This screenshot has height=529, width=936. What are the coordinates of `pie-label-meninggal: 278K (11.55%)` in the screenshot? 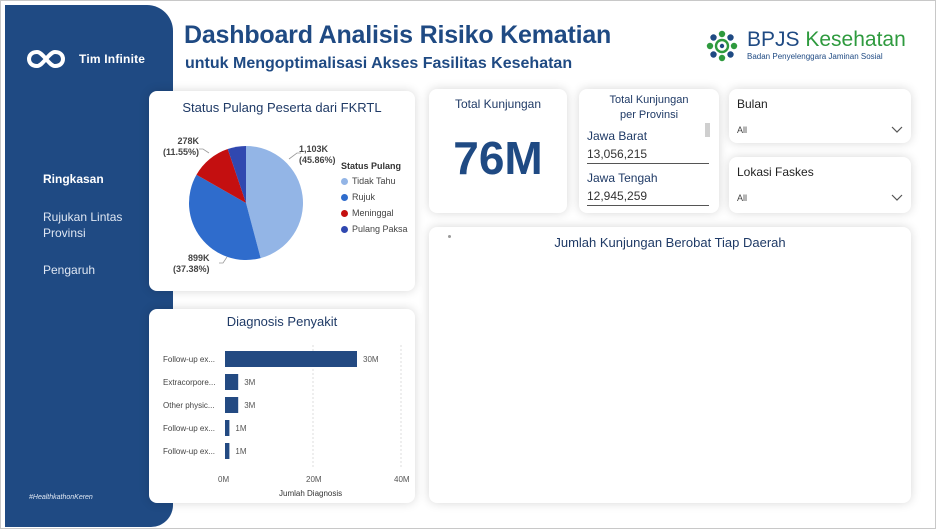 It's located at (181, 147).